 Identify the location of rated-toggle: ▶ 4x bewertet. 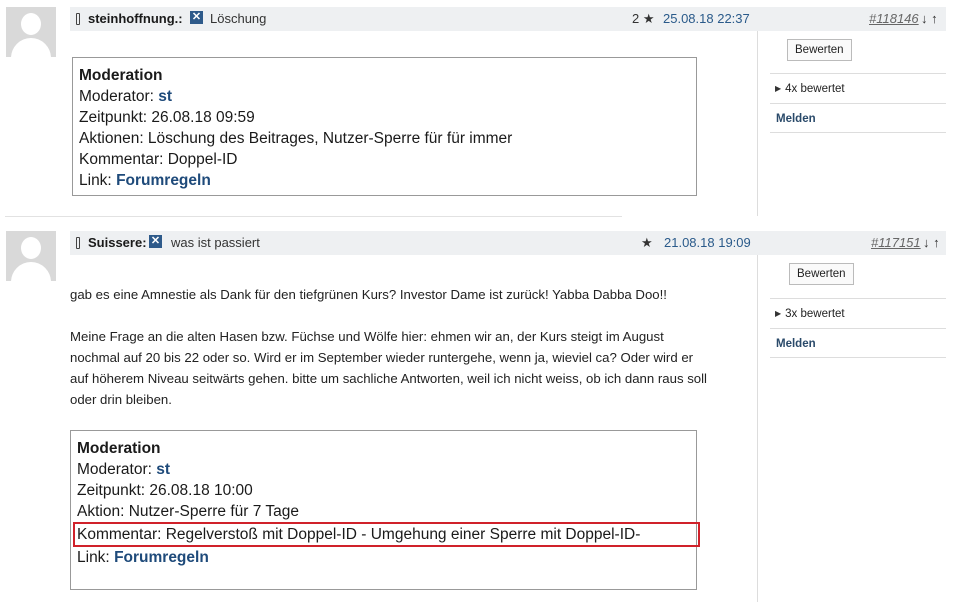
(858, 88).